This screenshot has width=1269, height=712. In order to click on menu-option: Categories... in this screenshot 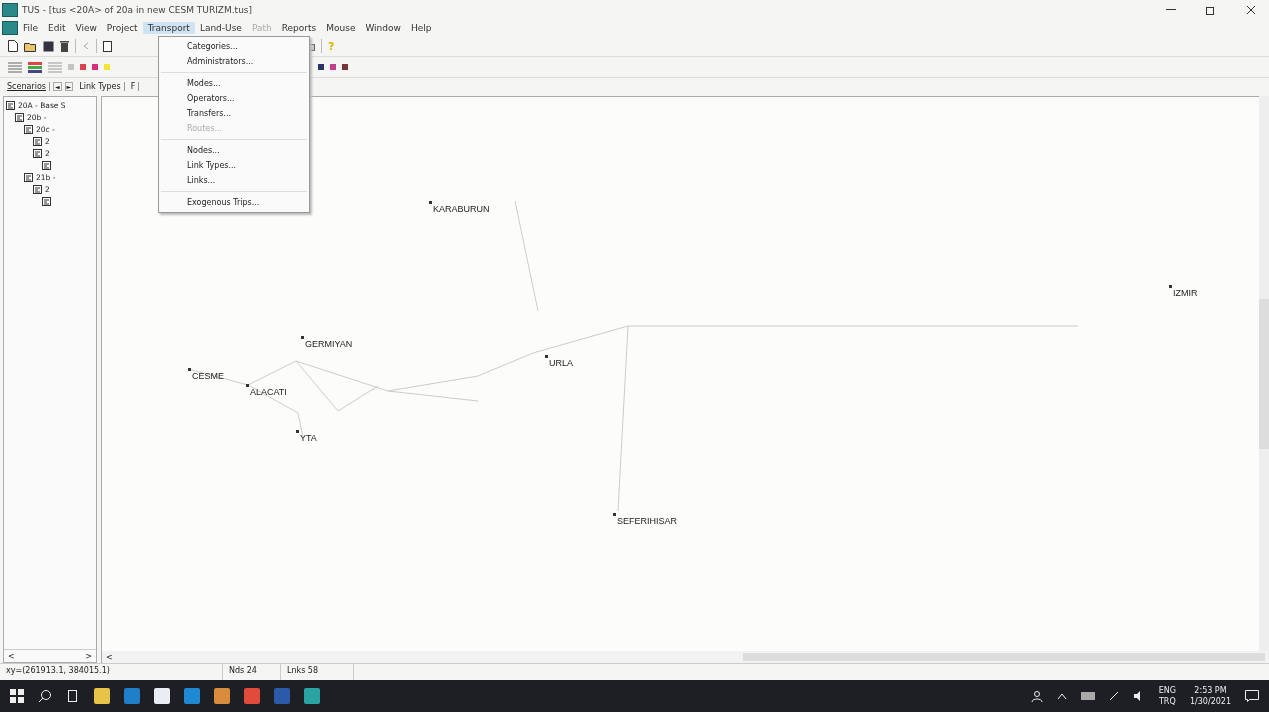, I will do `click(234, 46)`.